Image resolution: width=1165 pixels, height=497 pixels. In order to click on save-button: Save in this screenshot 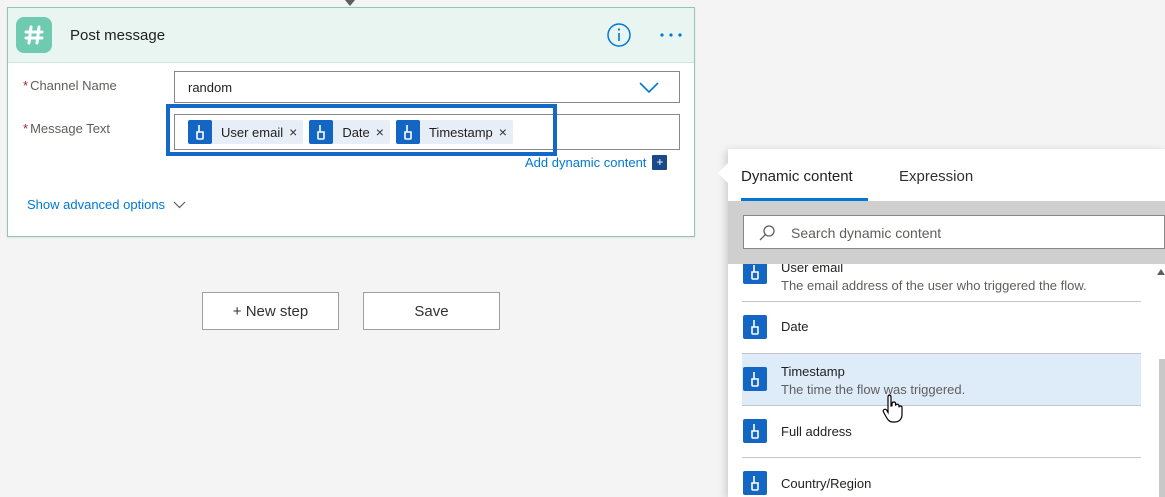, I will do `click(431, 311)`.